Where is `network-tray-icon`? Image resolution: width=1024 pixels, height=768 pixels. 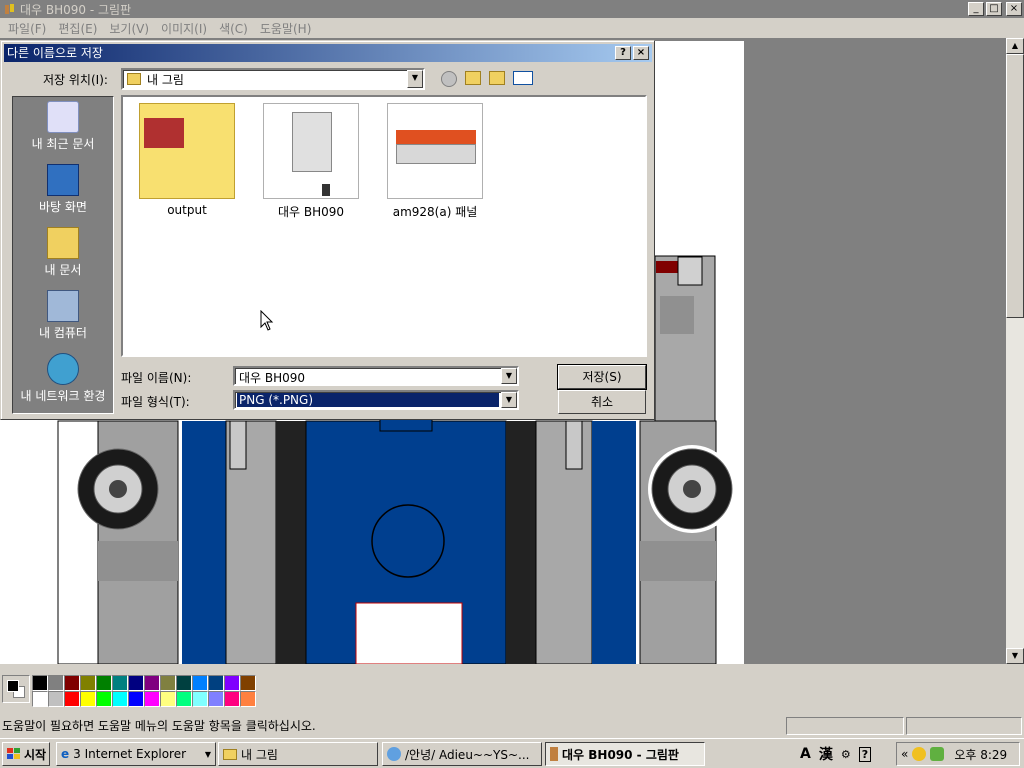
network-tray-icon is located at coordinates (937, 754).